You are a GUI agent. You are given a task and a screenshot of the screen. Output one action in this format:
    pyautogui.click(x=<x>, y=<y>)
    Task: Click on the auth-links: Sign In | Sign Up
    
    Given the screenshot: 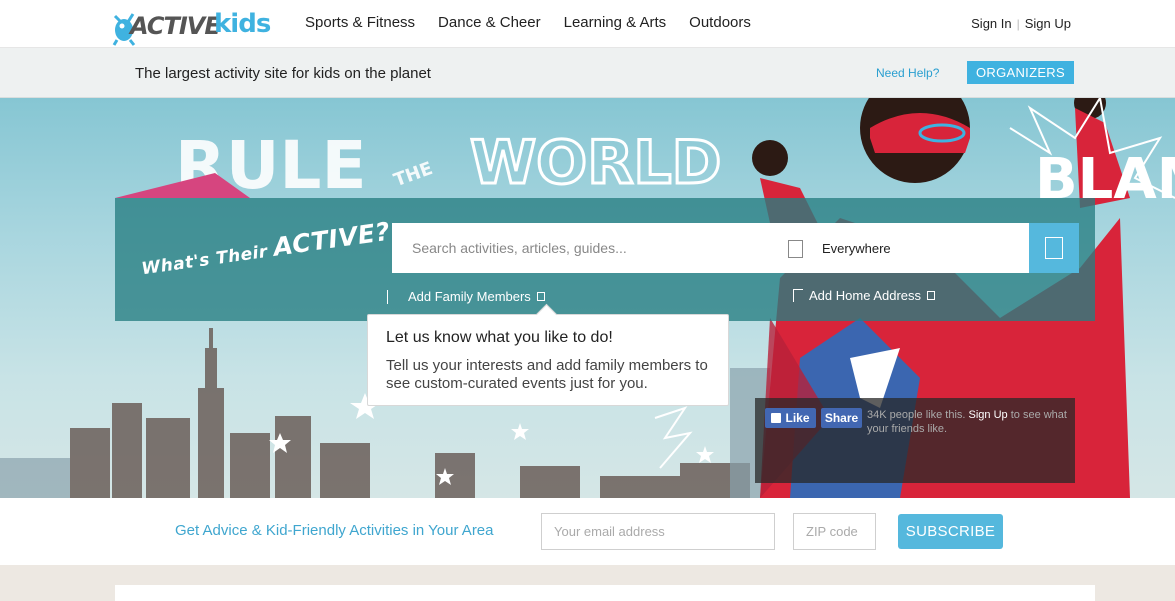 What is the action you would take?
    pyautogui.click(x=1021, y=23)
    